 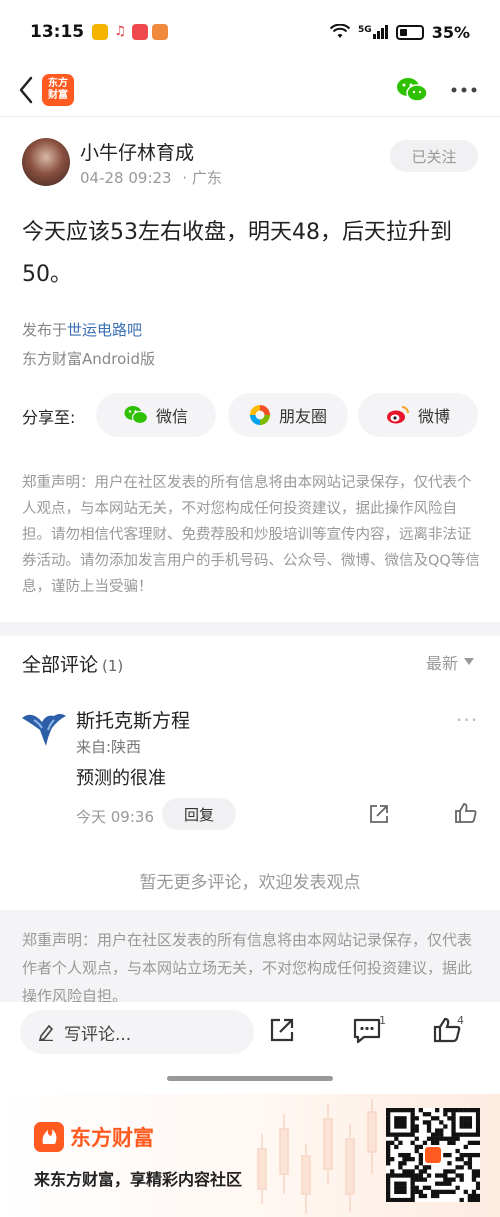 What do you see at coordinates (250, 90) in the screenshot?
I see `top-nav-bar: 东方 财富` at bounding box center [250, 90].